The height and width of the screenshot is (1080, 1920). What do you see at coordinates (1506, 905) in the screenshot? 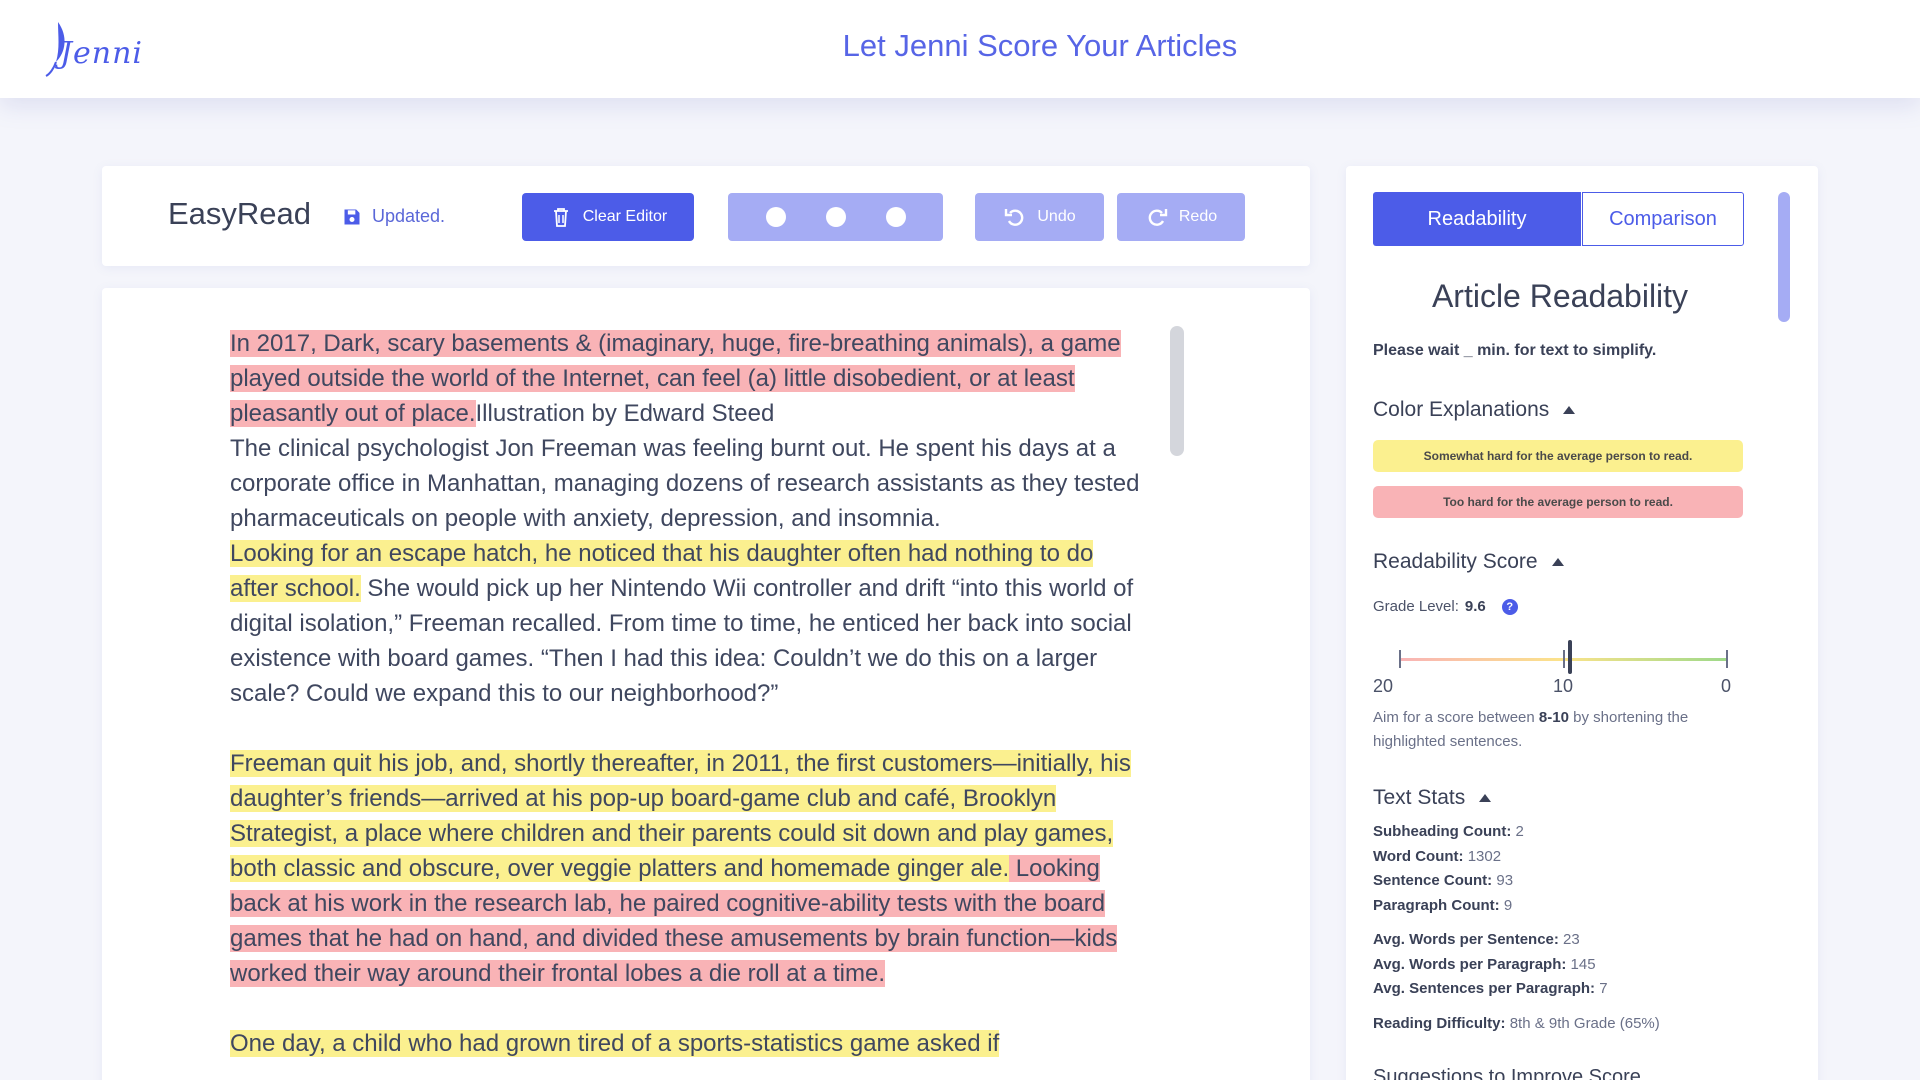
I see `stat-value: 9` at bounding box center [1506, 905].